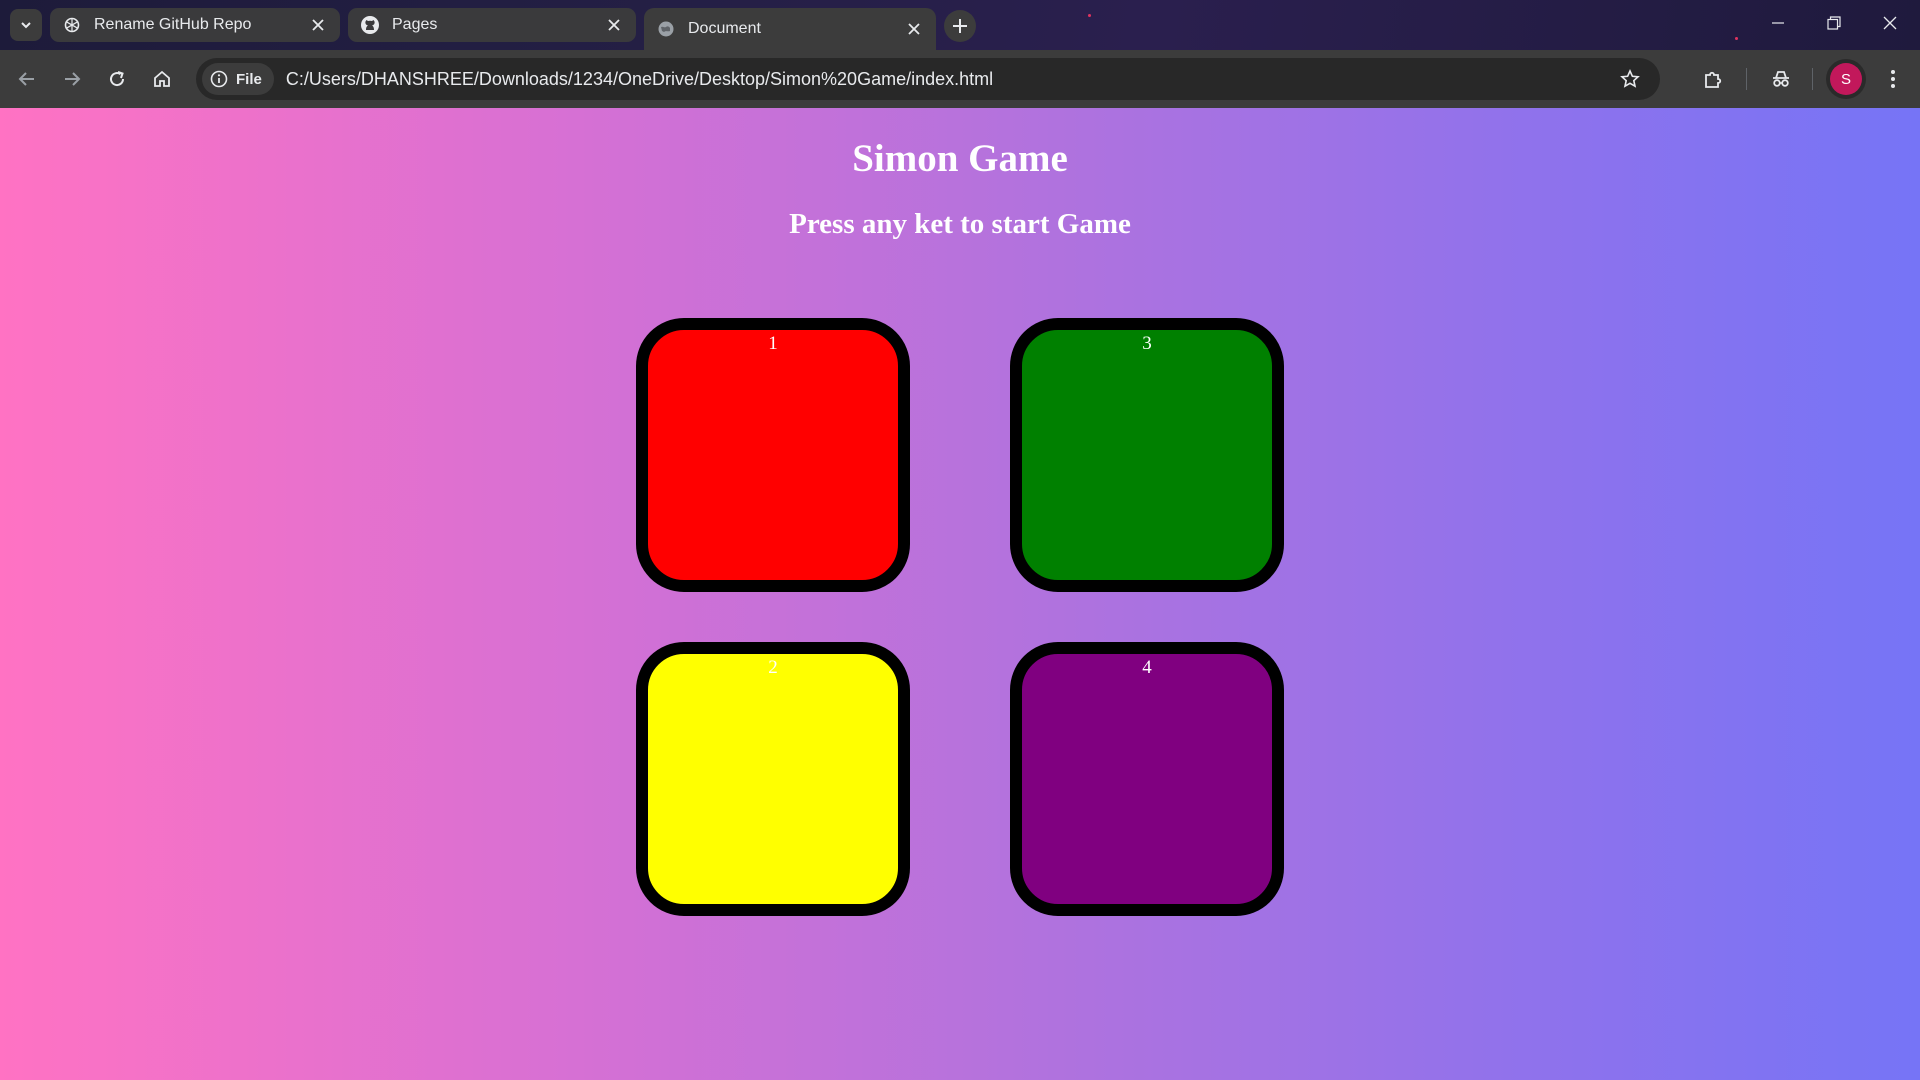 This screenshot has width=1920, height=1080. I want to click on puzzle-icon, so click(1713, 79).